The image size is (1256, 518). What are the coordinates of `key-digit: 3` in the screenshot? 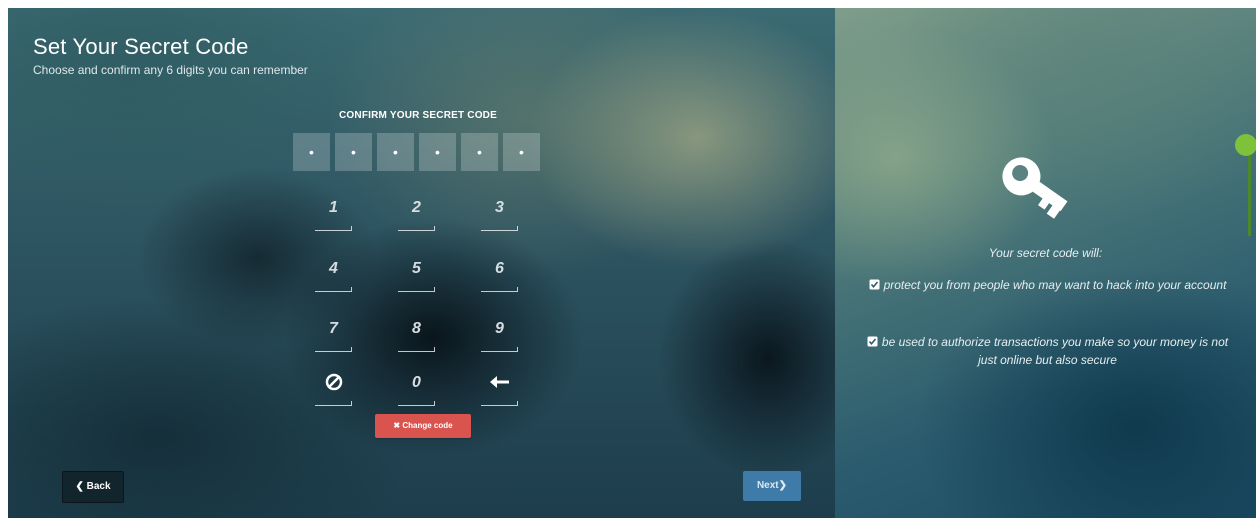 It's located at (499, 207).